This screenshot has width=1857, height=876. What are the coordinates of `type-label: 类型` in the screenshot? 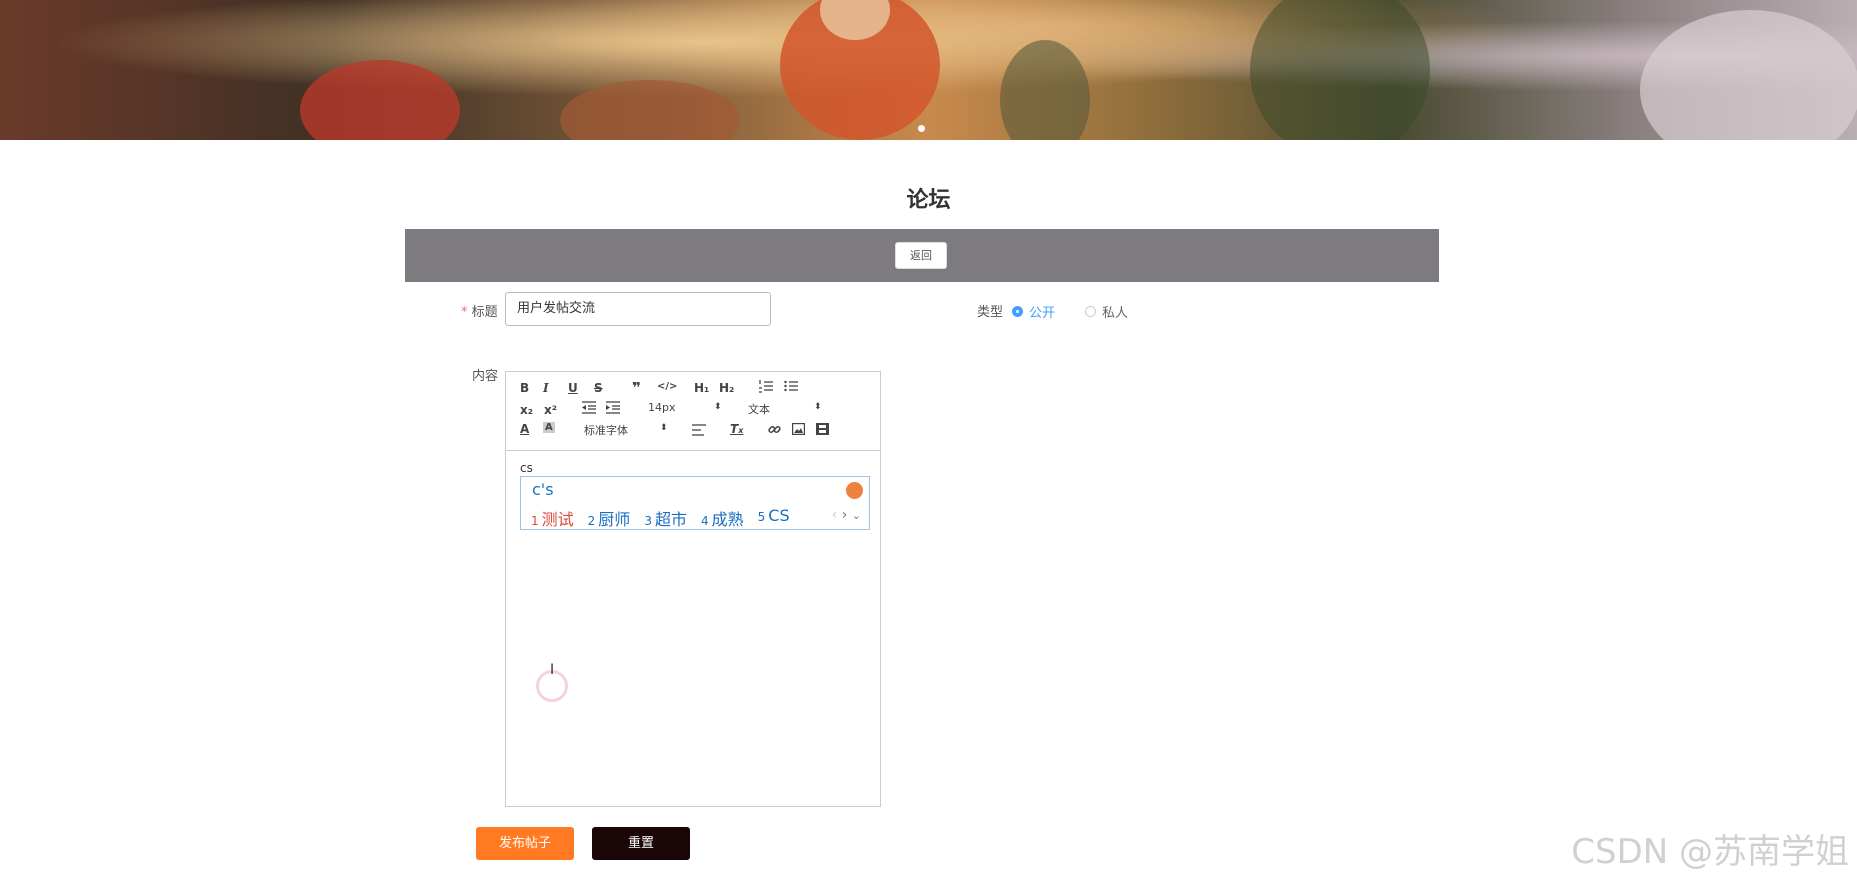 It's located at (990, 312).